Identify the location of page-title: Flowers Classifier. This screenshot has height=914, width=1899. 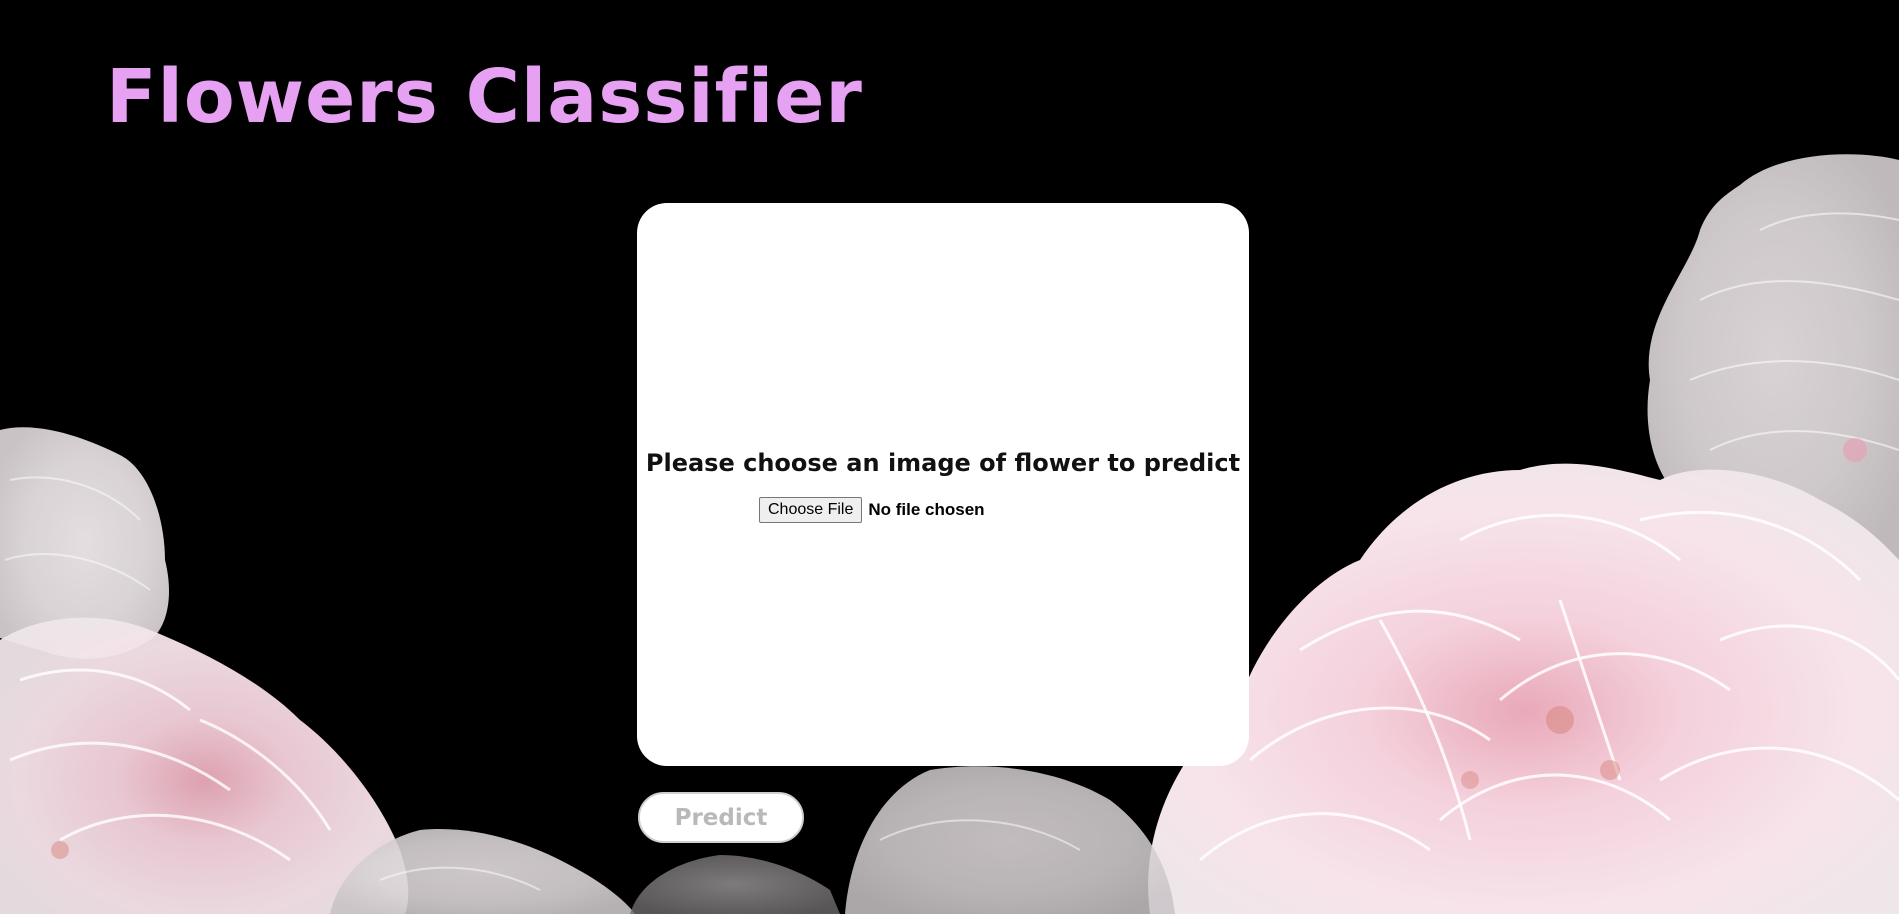
(484, 97).